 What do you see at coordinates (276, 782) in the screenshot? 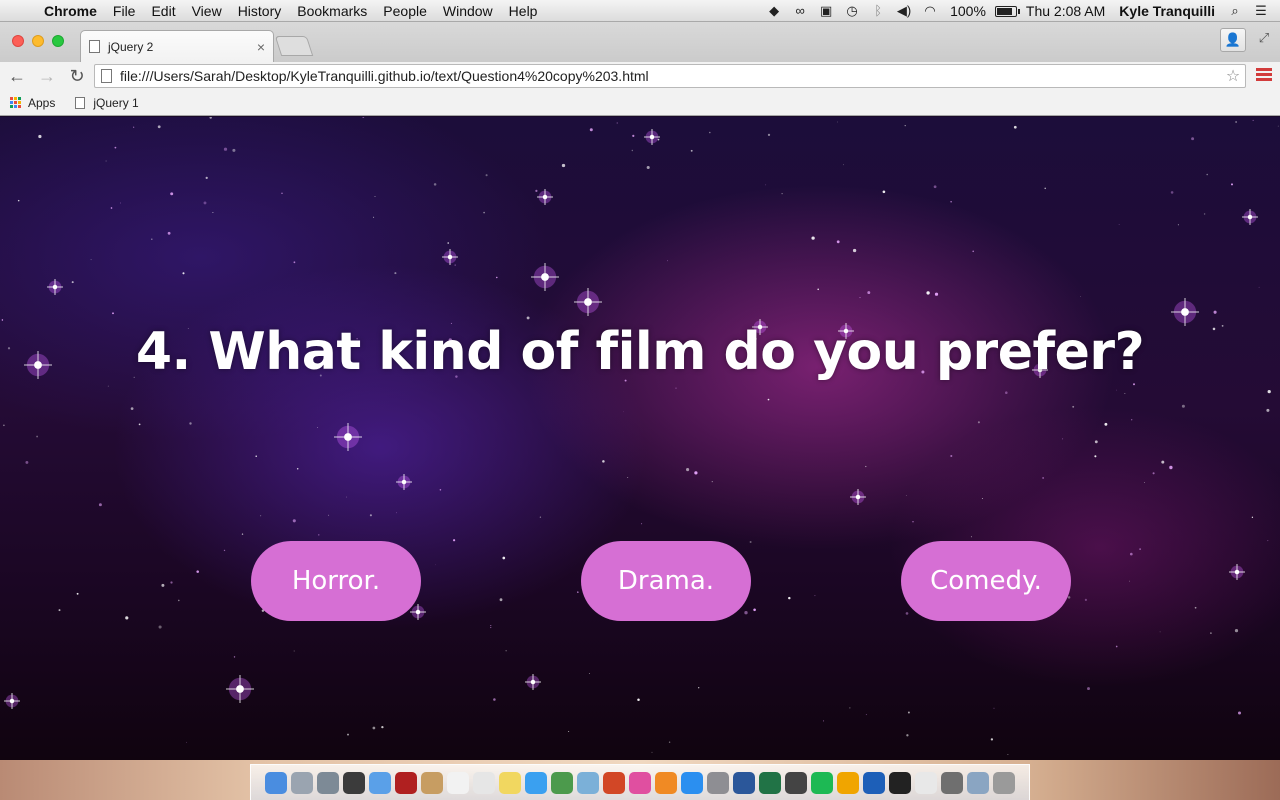
I see `finder-icon` at bounding box center [276, 782].